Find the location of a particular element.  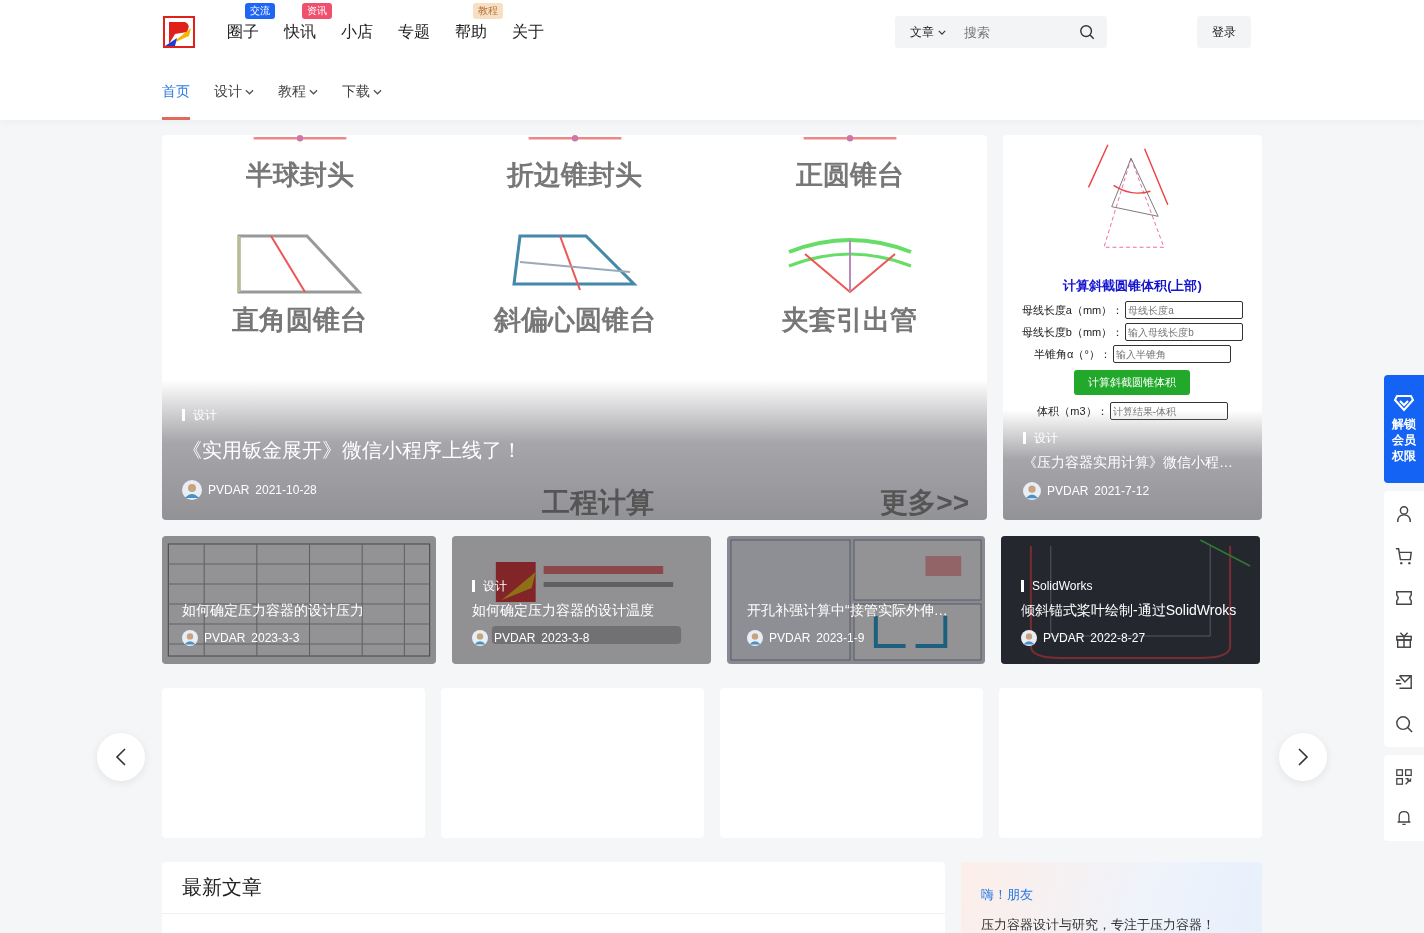

post-date: 2023-1-9 is located at coordinates (840, 638).